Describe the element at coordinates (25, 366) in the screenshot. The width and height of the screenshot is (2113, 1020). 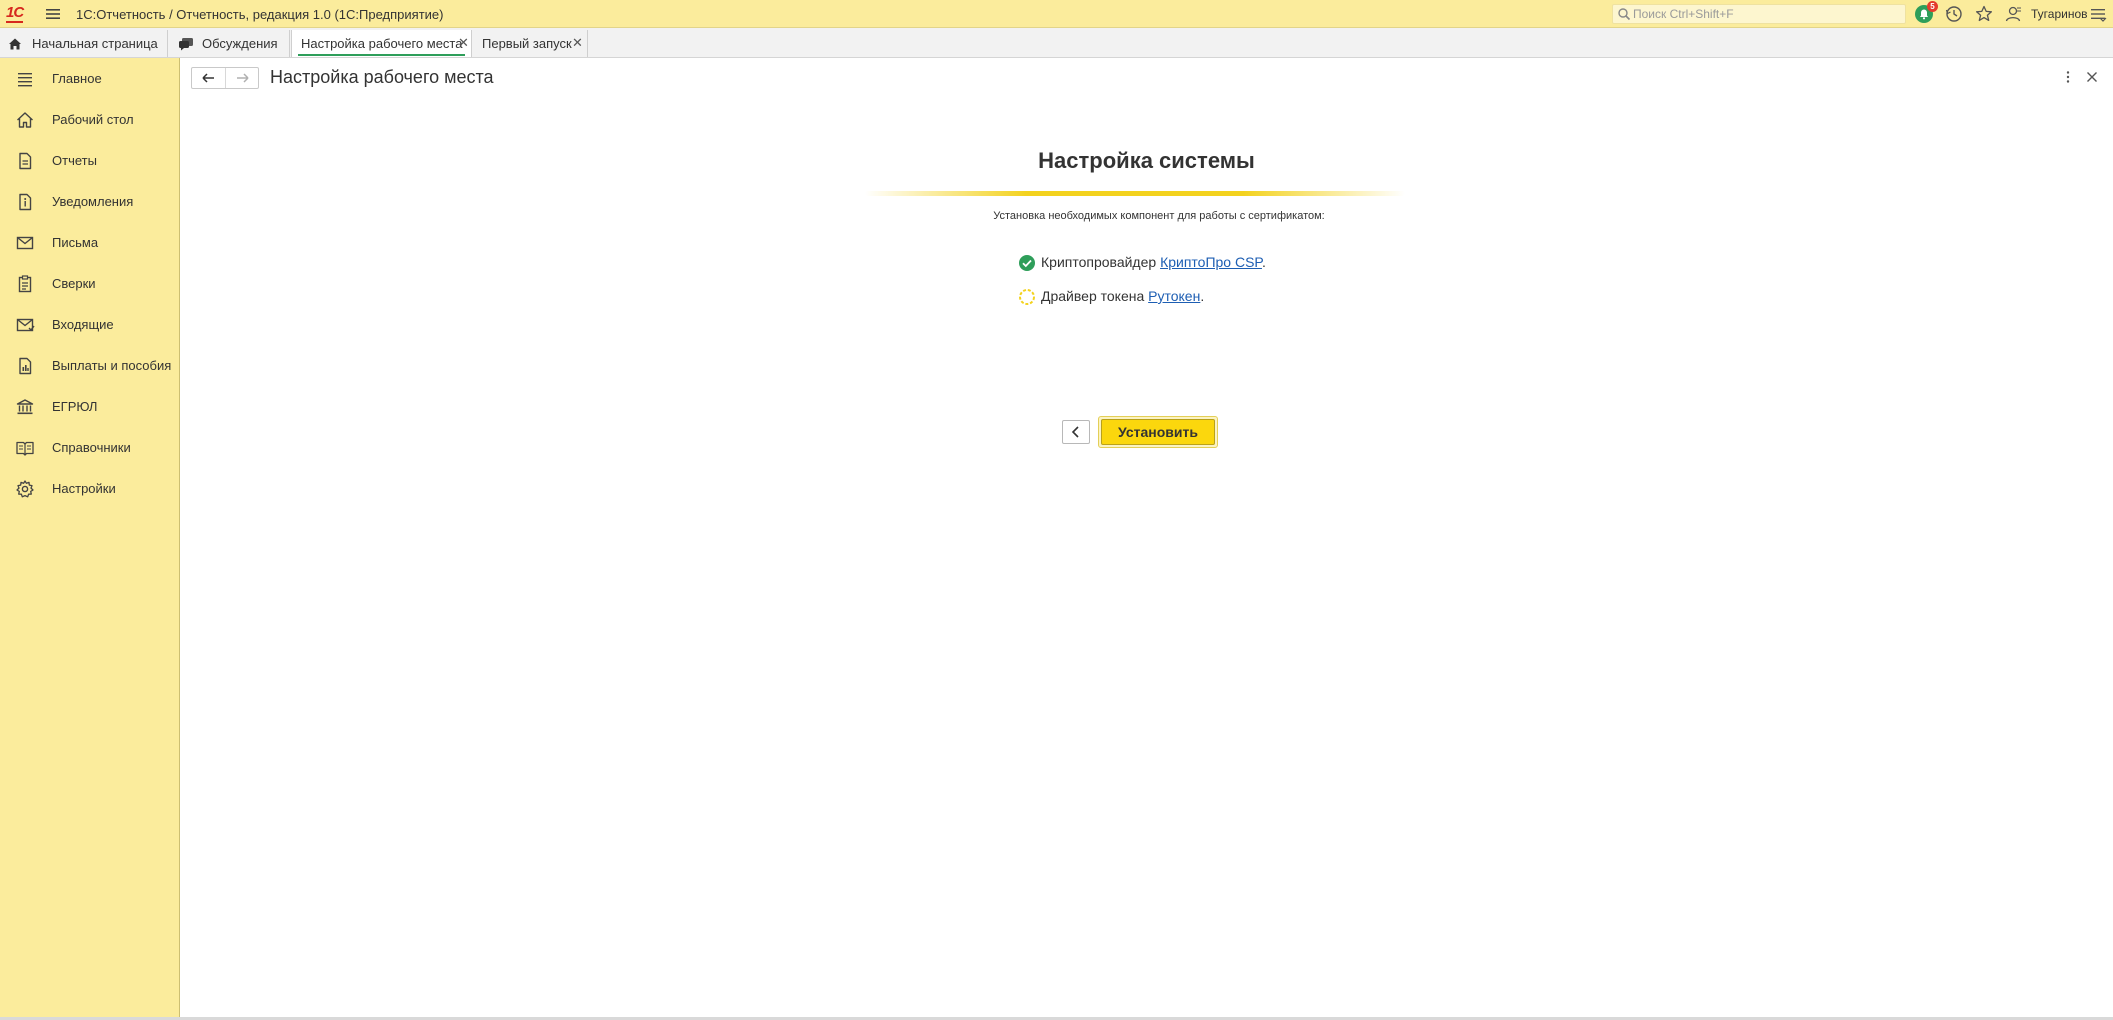
I see `chart-document-icon` at that location.